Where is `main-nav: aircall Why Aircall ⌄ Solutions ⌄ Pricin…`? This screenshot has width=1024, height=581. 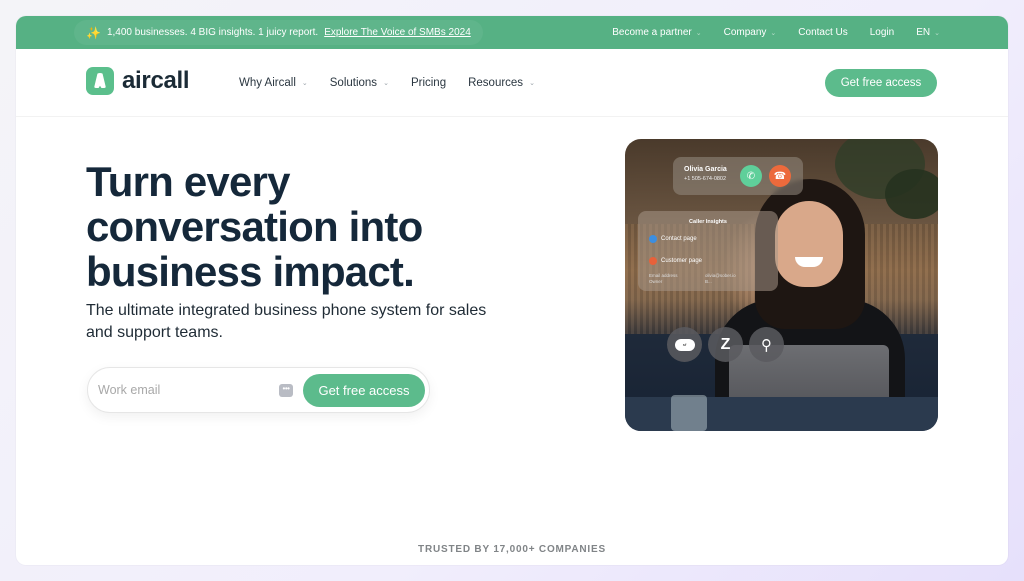 main-nav: aircall Why Aircall ⌄ Solutions ⌄ Pricin… is located at coordinates (512, 83).